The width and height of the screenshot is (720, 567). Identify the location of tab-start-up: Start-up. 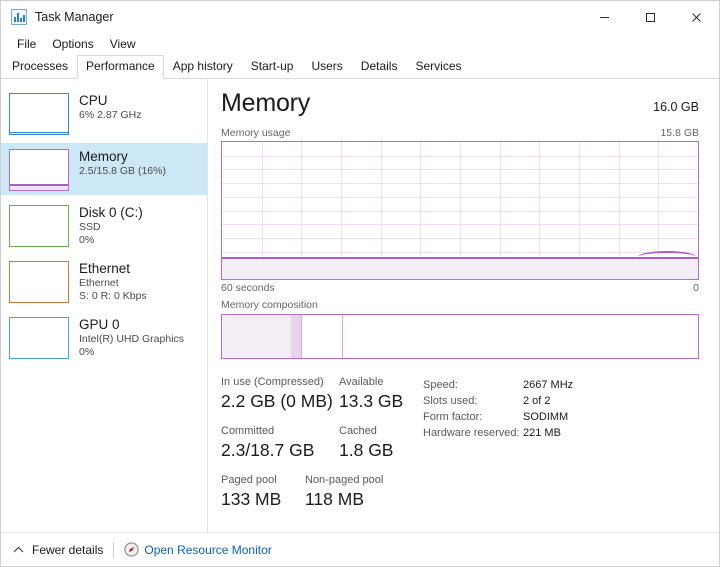
(272, 66).